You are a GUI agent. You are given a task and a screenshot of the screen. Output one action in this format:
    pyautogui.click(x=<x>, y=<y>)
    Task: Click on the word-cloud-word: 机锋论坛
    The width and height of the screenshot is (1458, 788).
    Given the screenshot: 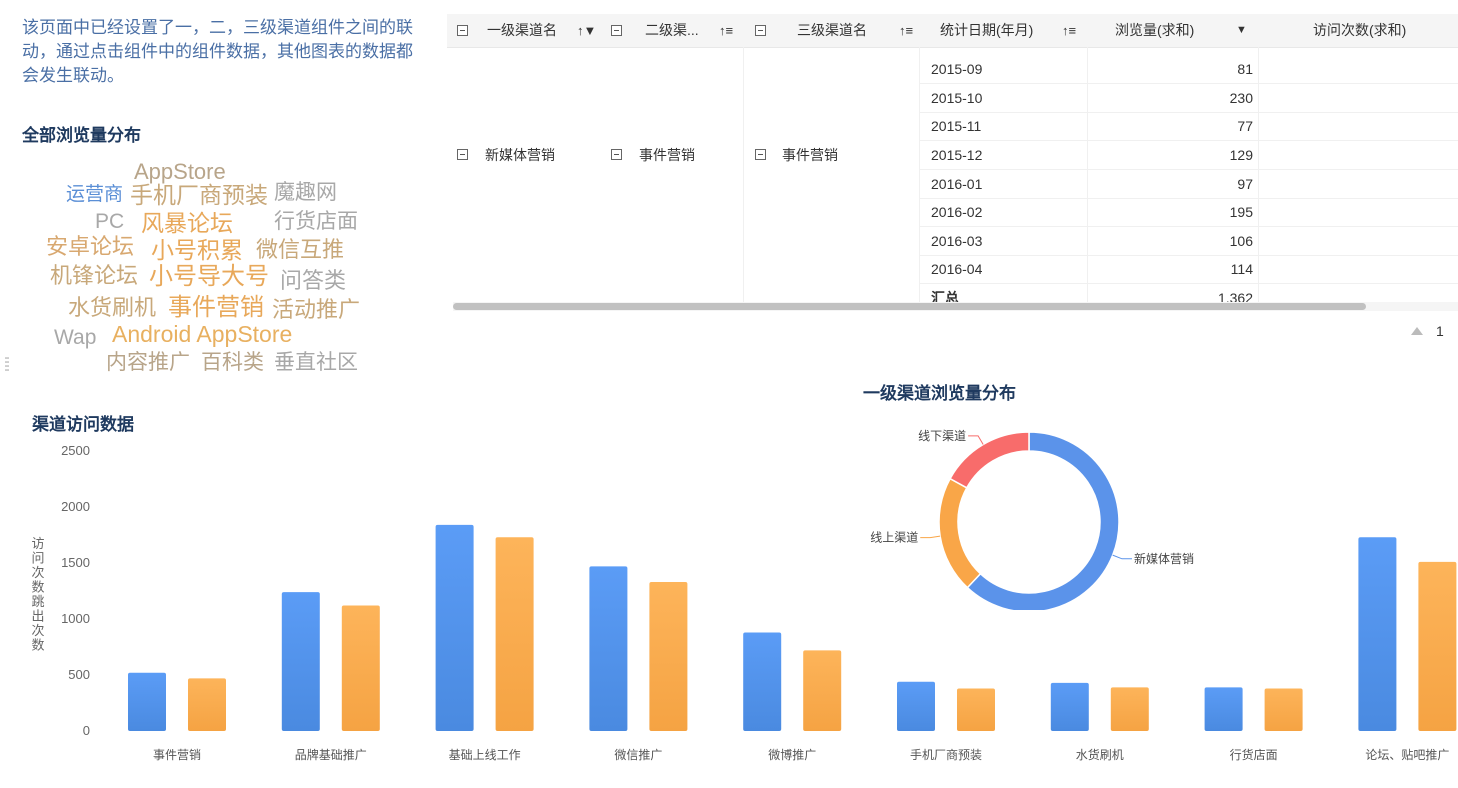 What is the action you would take?
    pyautogui.click(x=94, y=276)
    